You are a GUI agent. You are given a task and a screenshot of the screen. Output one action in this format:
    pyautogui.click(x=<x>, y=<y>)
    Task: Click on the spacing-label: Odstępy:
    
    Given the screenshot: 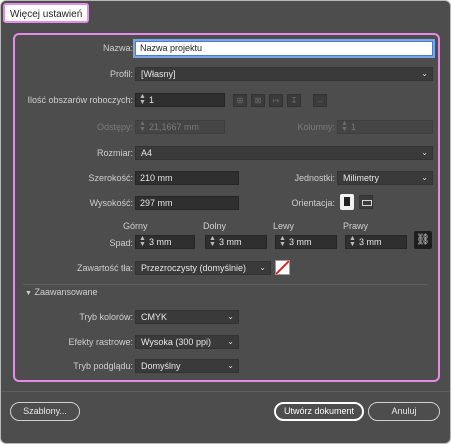 What is the action you would take?
    pyautogui.click(x=114, y=127)
    